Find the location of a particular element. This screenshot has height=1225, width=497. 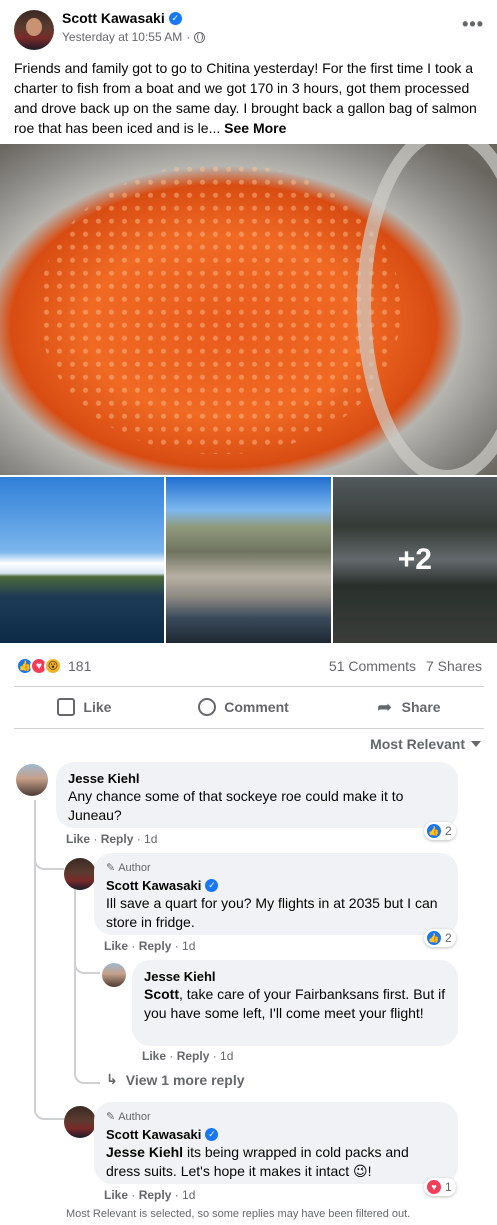

mention-link: Jesse Kiehl is located at coordinates (144, 1152).